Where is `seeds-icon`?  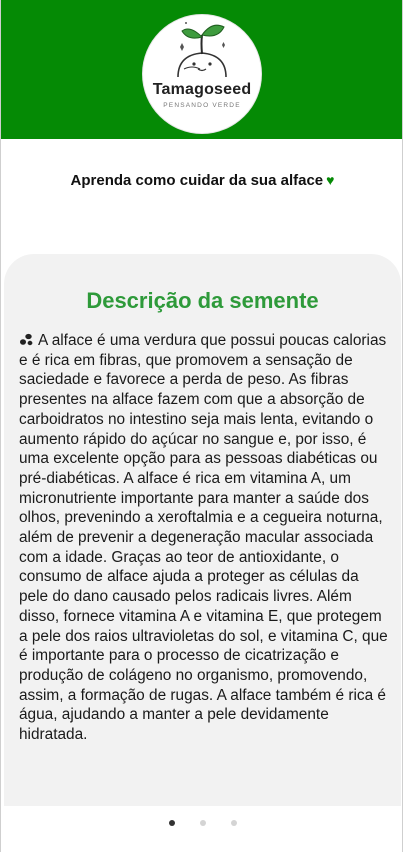
seeds-icon is located at coordinates (26, 339).